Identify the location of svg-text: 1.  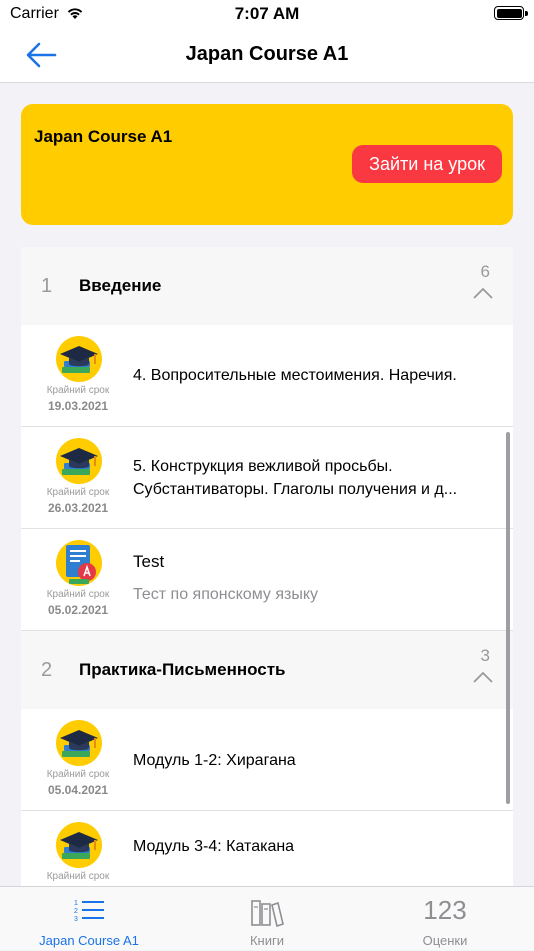
(76, 903).